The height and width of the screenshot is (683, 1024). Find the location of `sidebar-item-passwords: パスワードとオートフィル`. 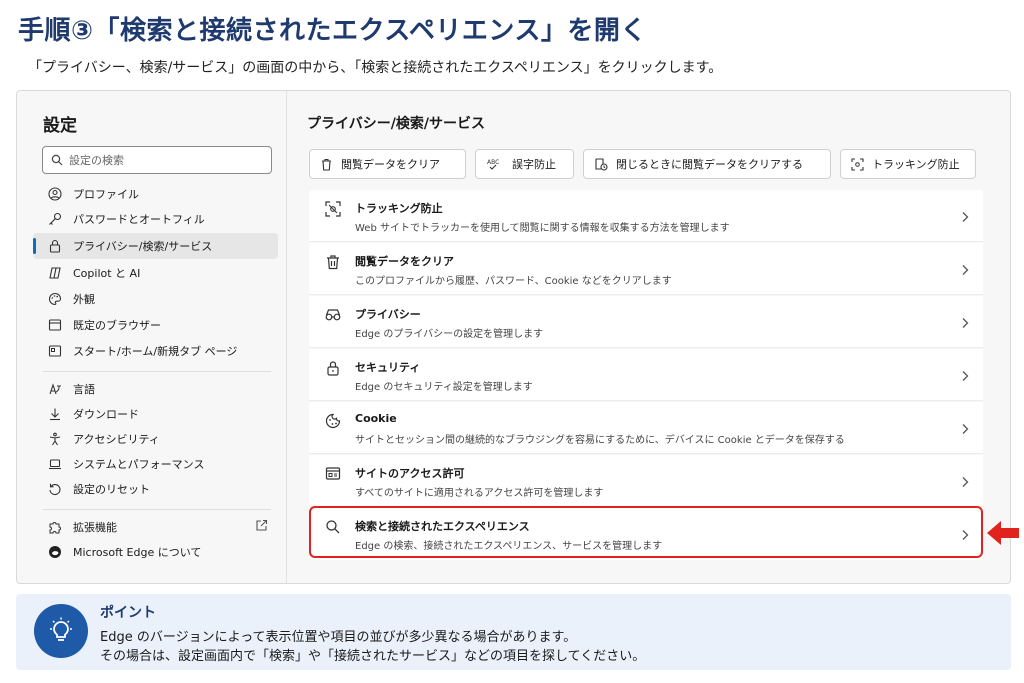

sidebar-item-passwords: パスワードとオートフィル is located at coordinates (155, 219).